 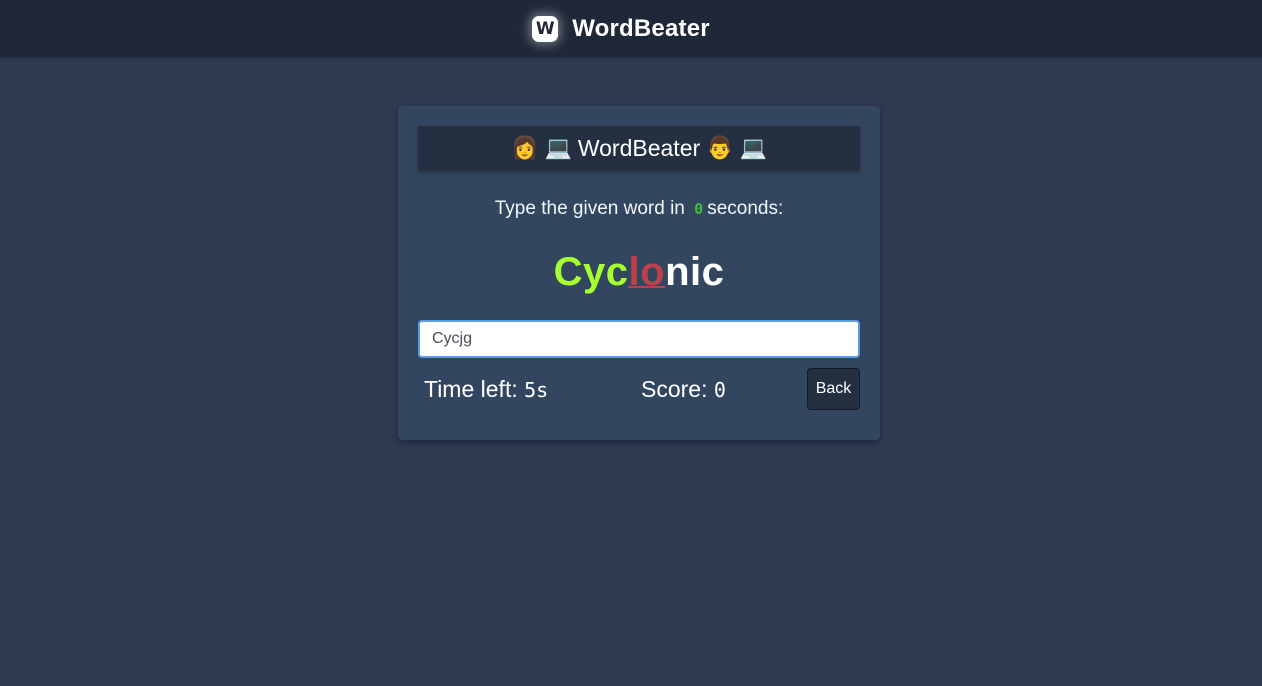 What do you see at coordinates (641, 28) in the screenshot?
I see `brand-name: WordBeater` at bounding box center [641, 28].